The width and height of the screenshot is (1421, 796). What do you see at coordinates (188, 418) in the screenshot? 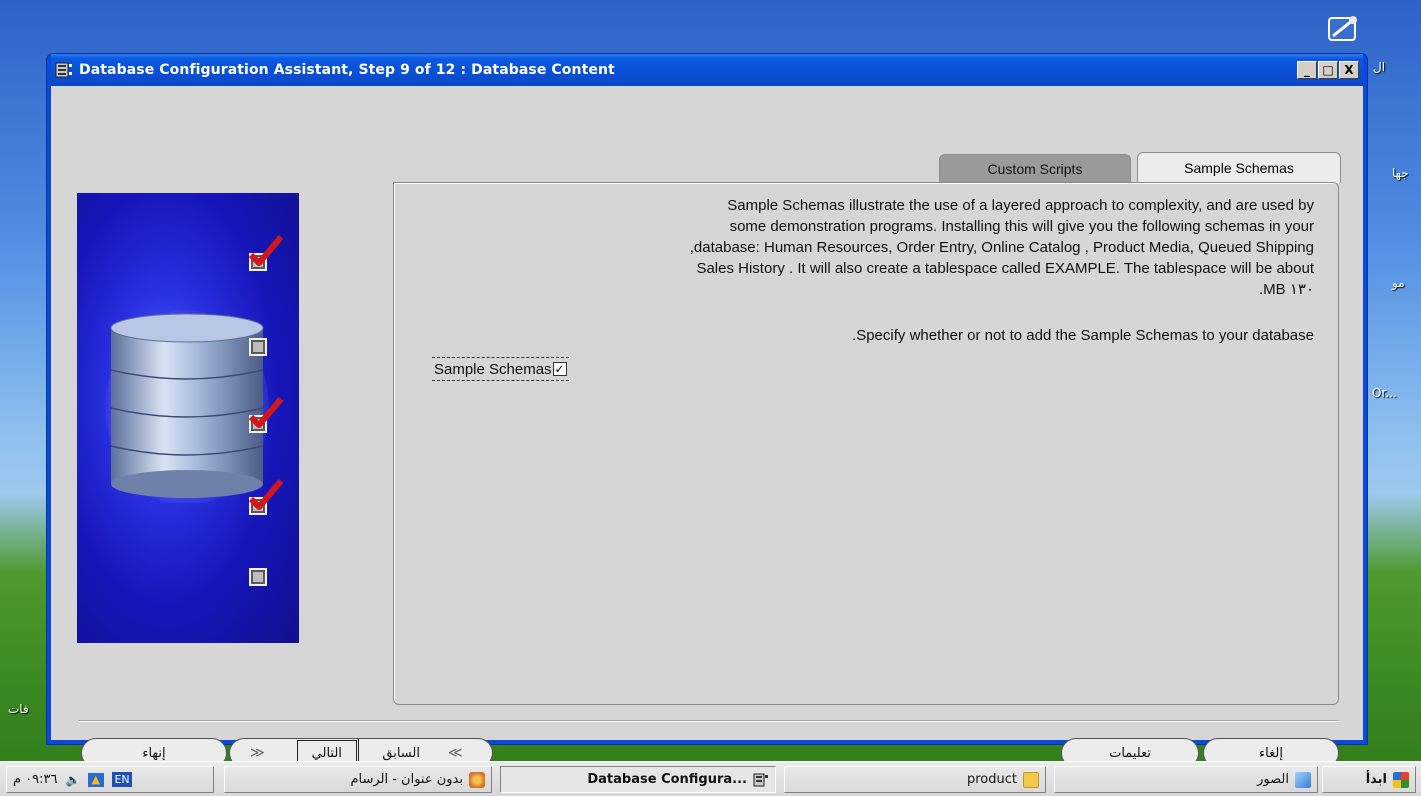
I see `progress-graphic` at bounding box center [188, 418].